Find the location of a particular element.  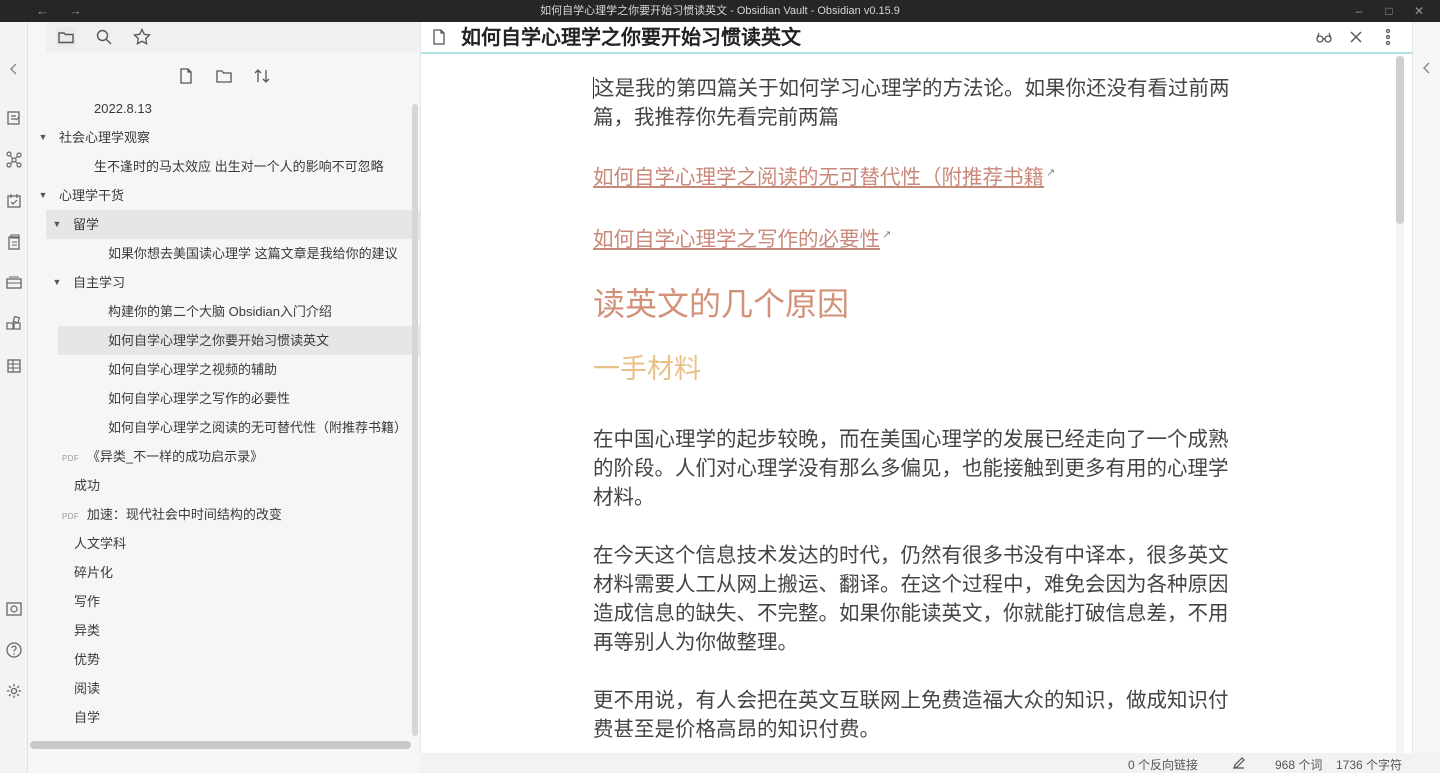

edit-mode-pencil-icon is located at coordinates (1239, 763).